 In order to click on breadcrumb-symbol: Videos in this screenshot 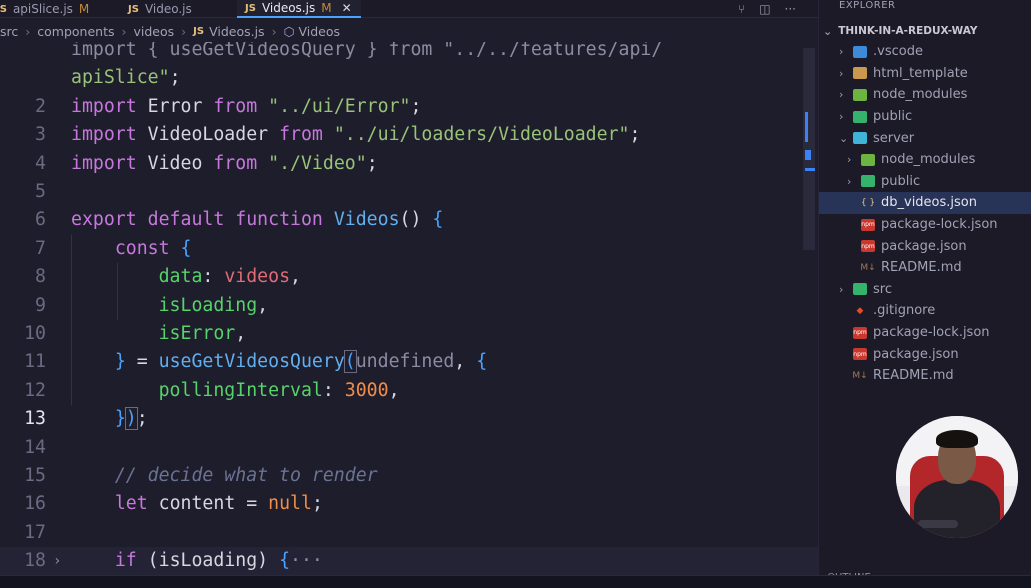, I will do `click(320, 31)`.